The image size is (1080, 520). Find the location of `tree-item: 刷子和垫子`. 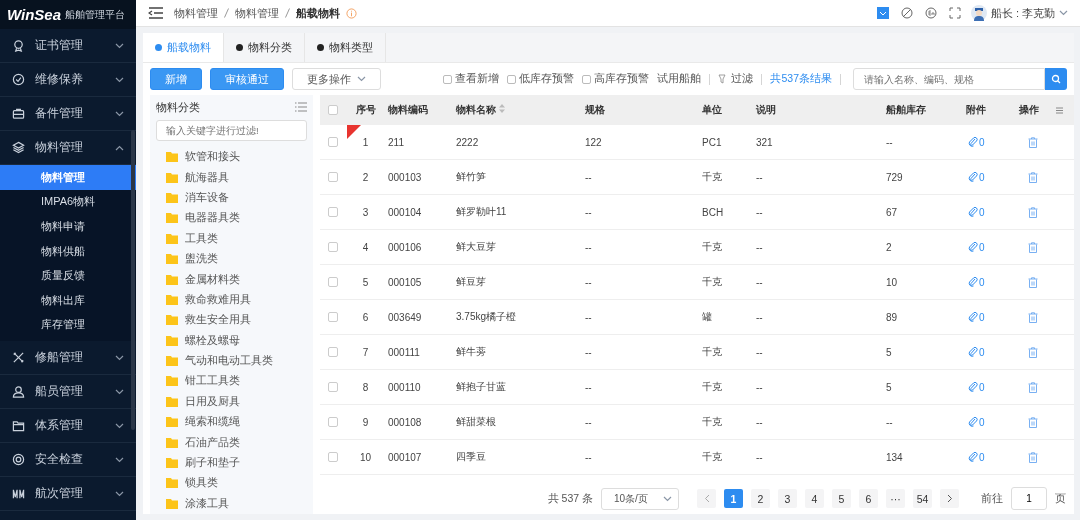

tree-item: 刷子和垫子 is located at coordinates (231, 463).